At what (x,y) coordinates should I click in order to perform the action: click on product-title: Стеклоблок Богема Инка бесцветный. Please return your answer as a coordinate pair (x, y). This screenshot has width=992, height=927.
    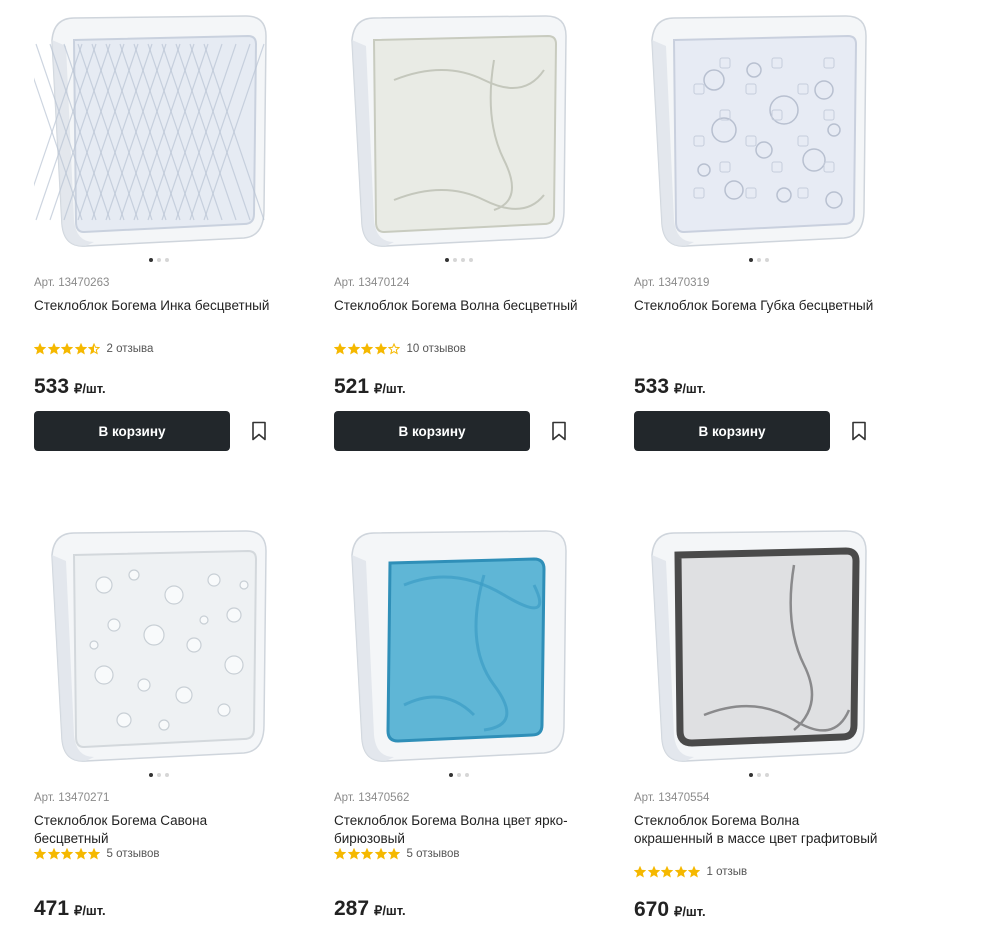
    Looking at the image, I should click on (156, 306).